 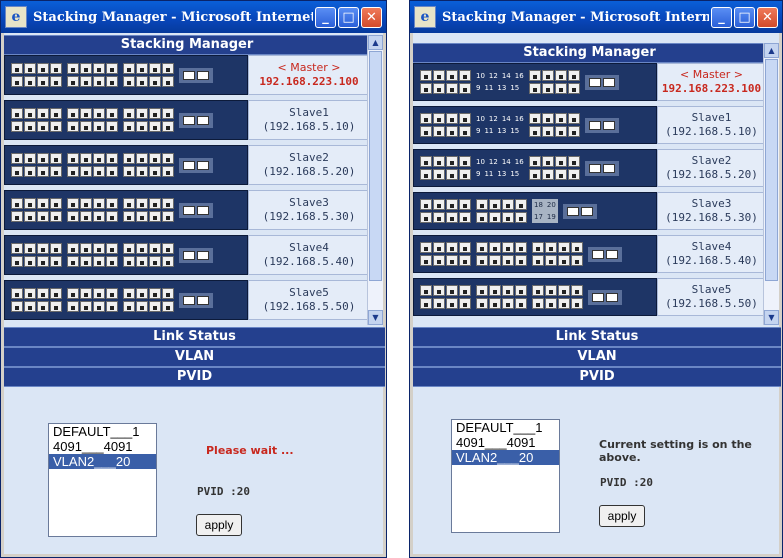 What do you see at coordinates (194, 377) in the screenshot?
I see `pvid-menu: PVID` at bounding box center [194, 377].